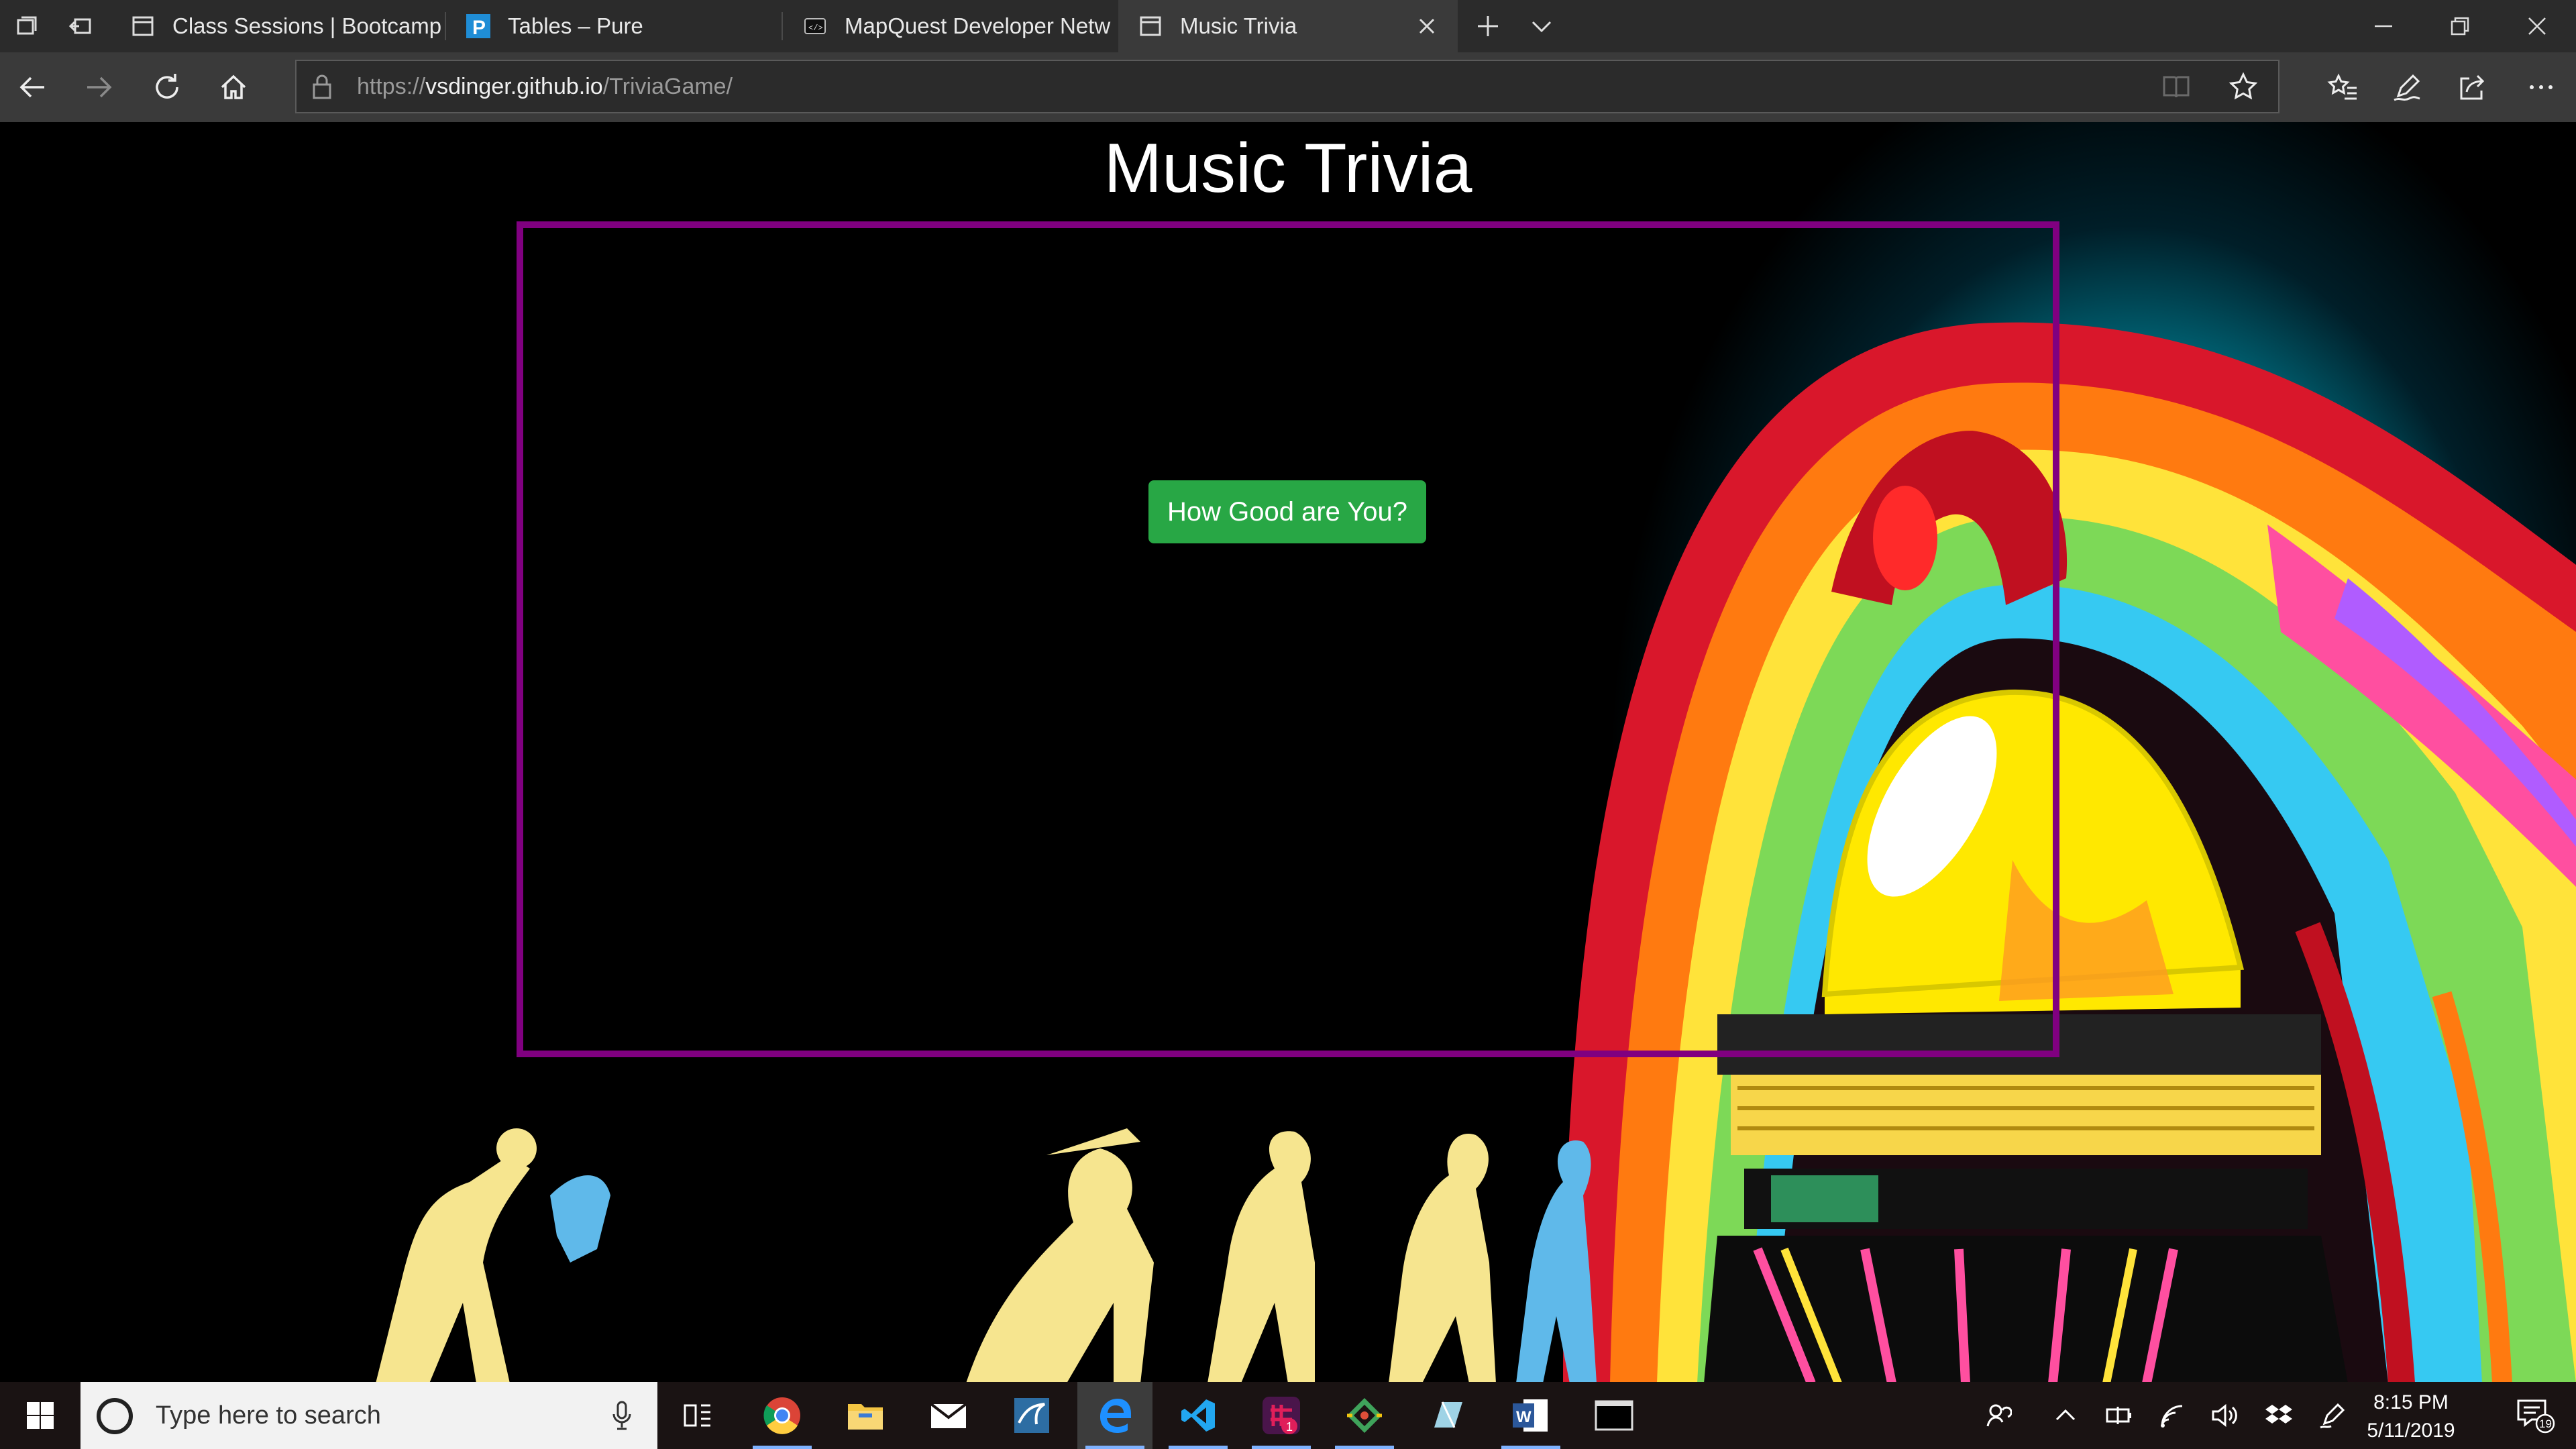 The image size is (2576, 1449). Describe the element at coordinates (1287, 511) in the screenshot. I see `start-quiz-button: How Good are You?` at that location.